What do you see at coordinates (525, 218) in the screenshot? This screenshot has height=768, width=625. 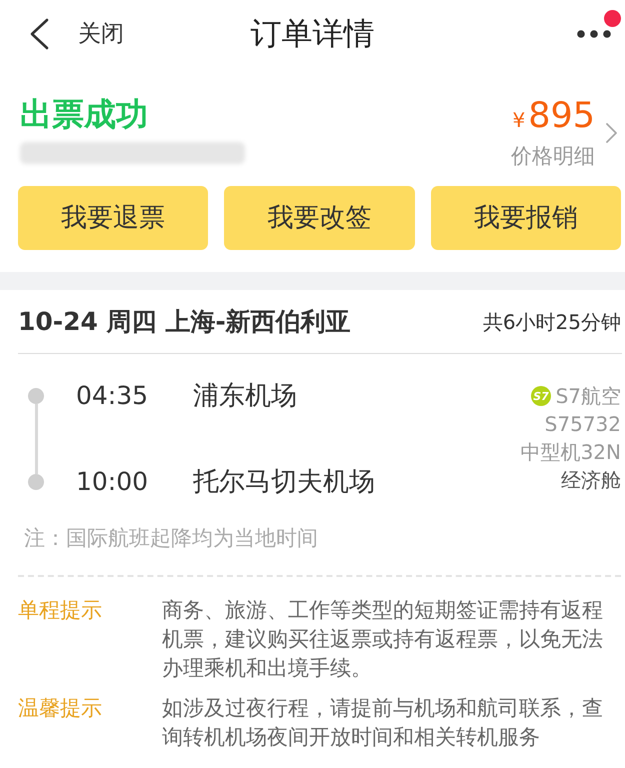 I see `action-button: 我要报销` at bounding box center [525, 218].